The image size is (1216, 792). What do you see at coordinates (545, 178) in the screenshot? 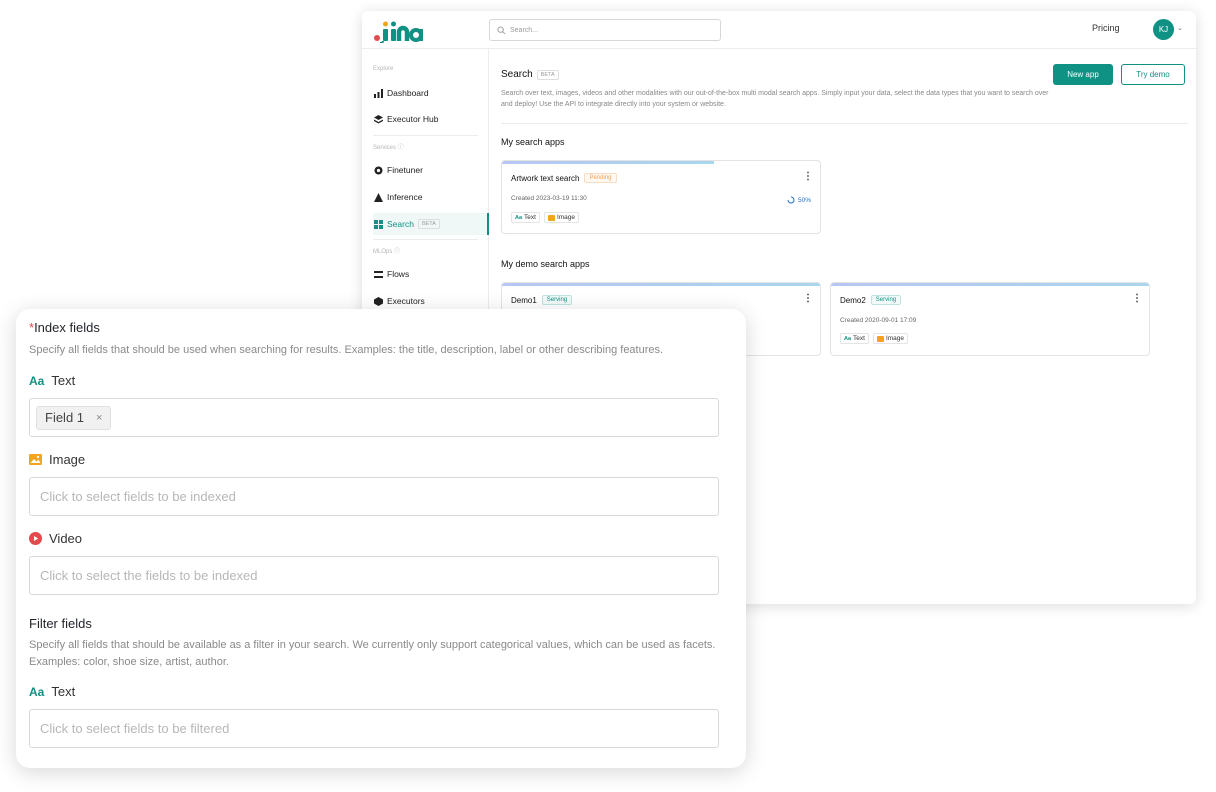
I see `app-name: Artwork text search` at bounding box center [545, 178].